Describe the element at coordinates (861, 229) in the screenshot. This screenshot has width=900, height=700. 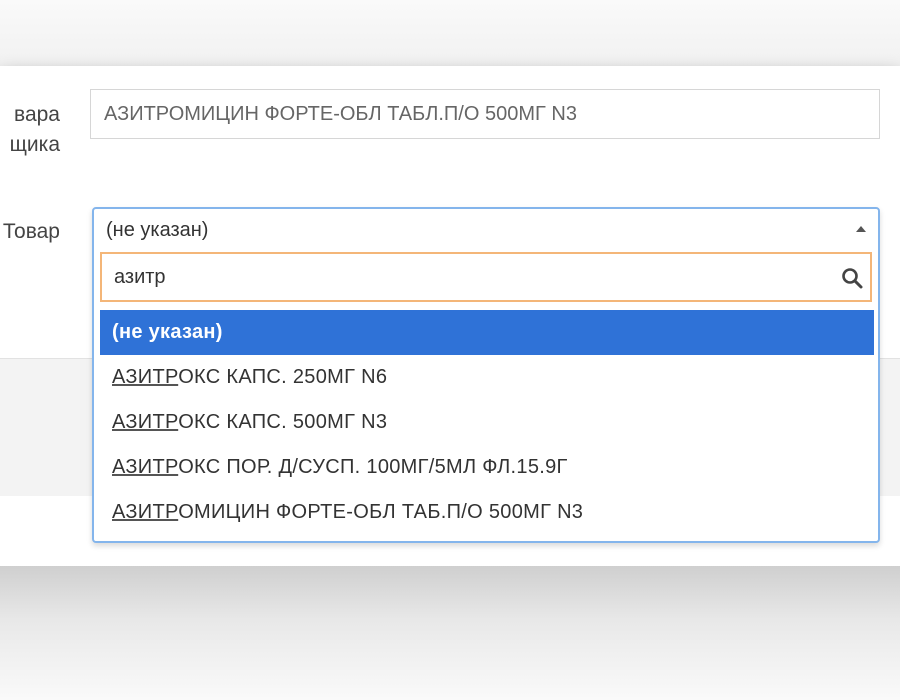
I see `triangle-up-icon` at that location.